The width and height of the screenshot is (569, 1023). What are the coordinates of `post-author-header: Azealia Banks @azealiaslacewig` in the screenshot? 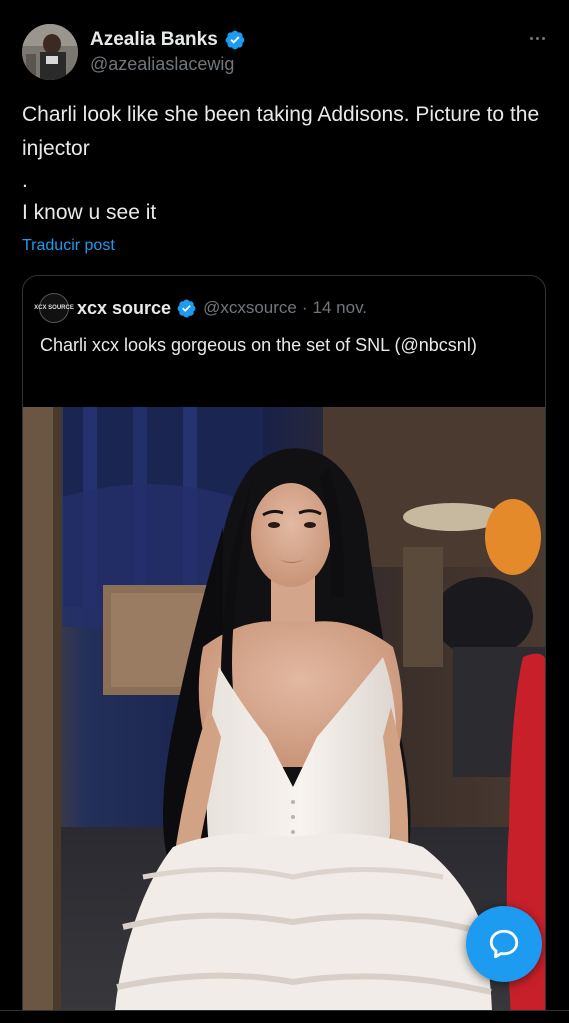 It's located at (287, 53).